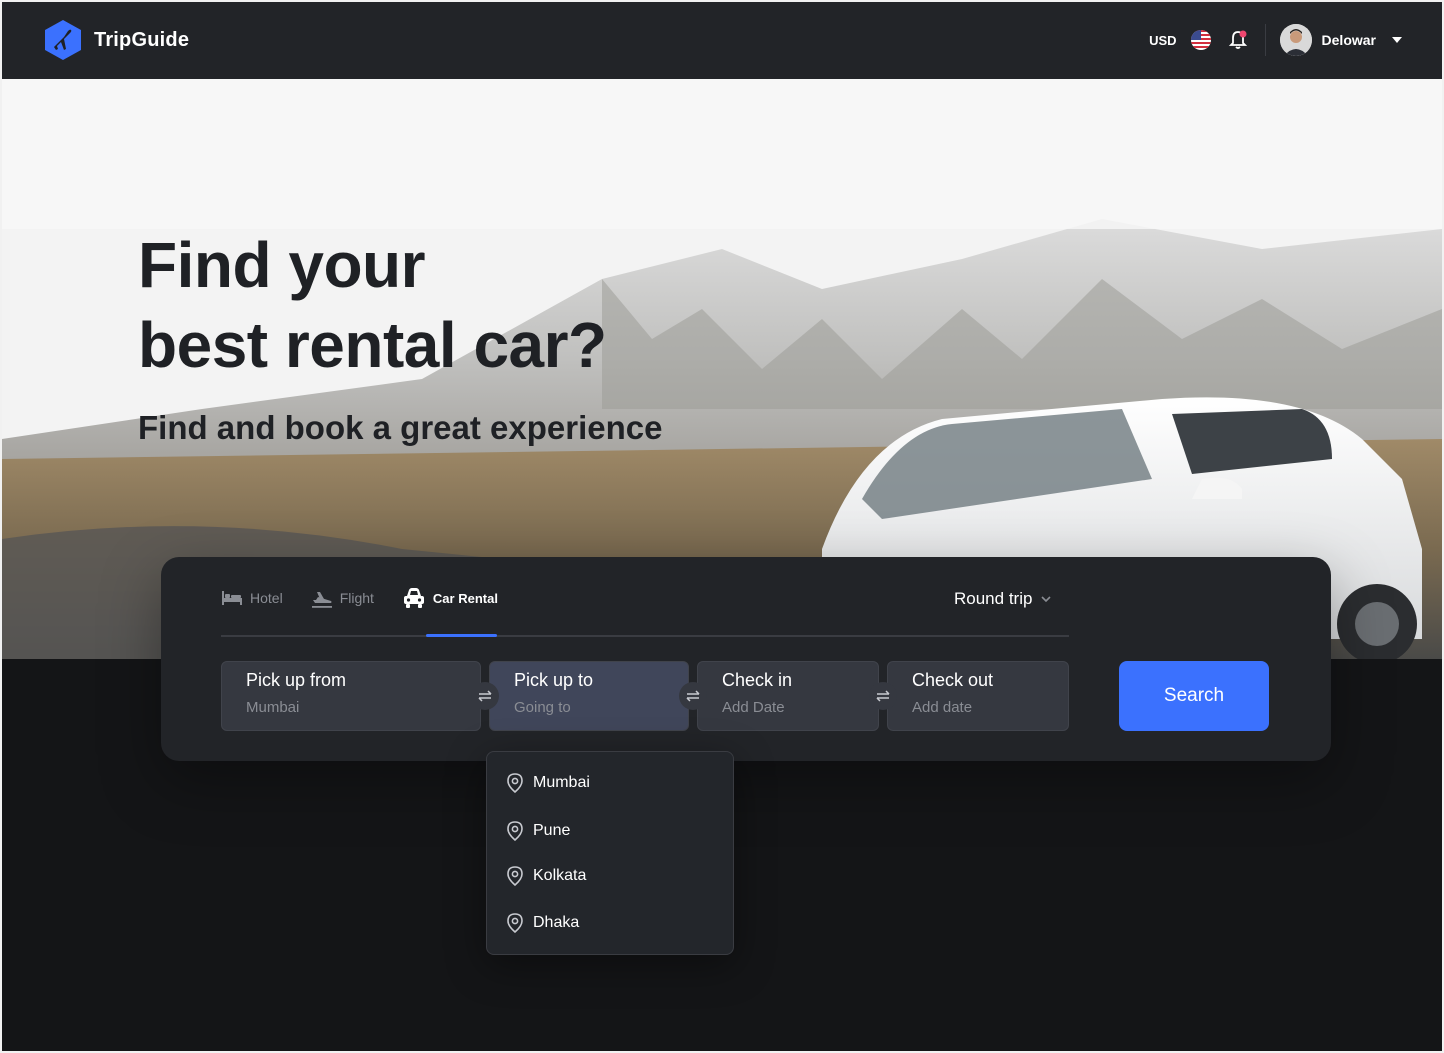 The image size is (1444, 1053). I want to click on tab-flight: Flight, so click(342, 598).